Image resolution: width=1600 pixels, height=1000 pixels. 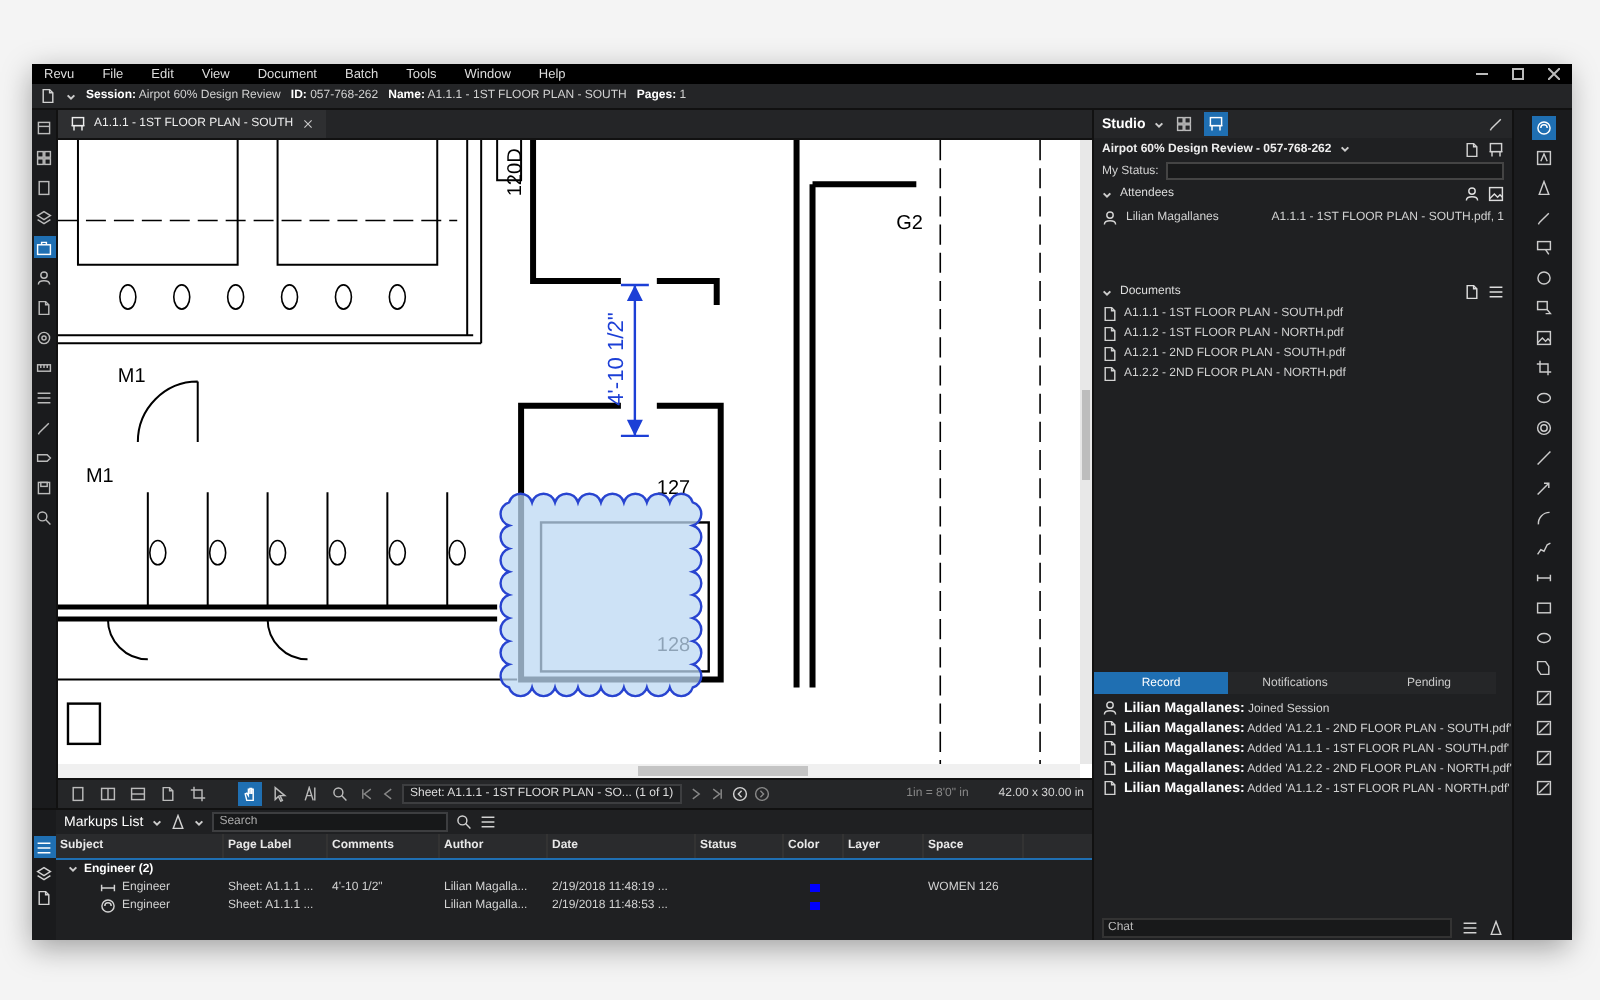 What do you see at coordinates (44, 847) in the screenshot?
I see `list-button` at bounding box center [44, 847].